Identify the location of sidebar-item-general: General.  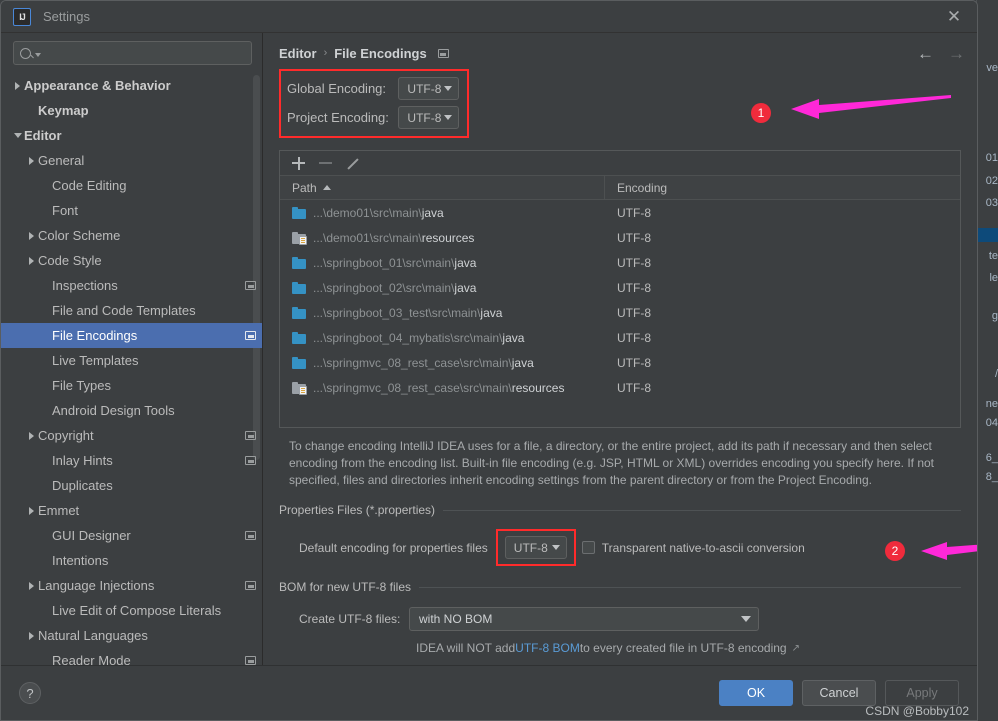
(131, 160).